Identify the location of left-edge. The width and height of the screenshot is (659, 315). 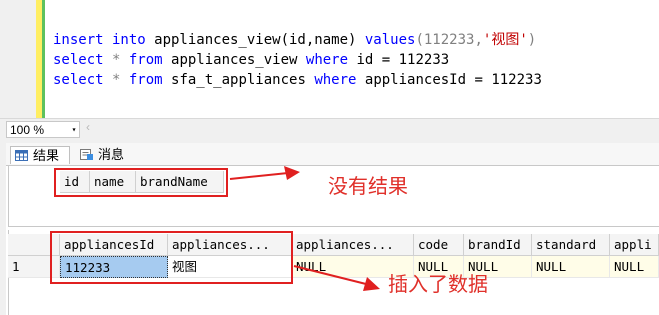
(3, 229).